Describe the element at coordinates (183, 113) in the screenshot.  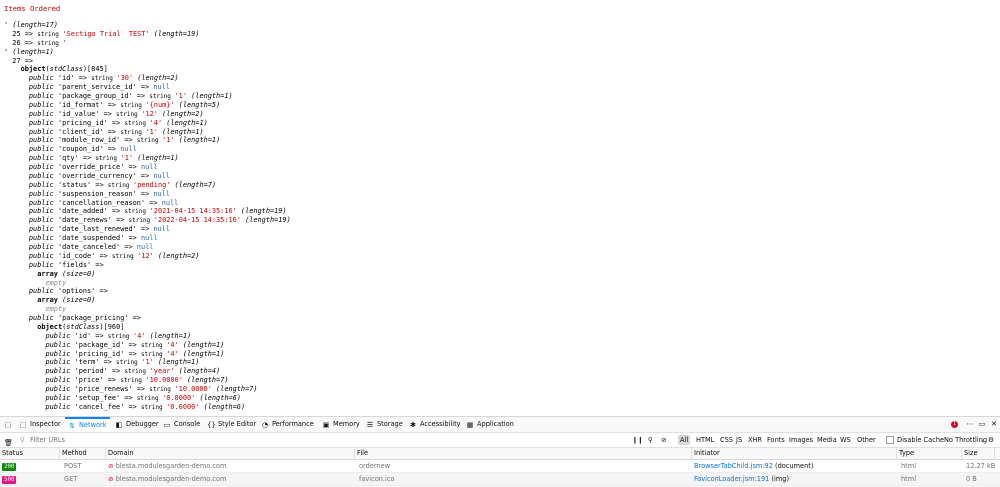
I see `dump-token: (length=2)` at that location.